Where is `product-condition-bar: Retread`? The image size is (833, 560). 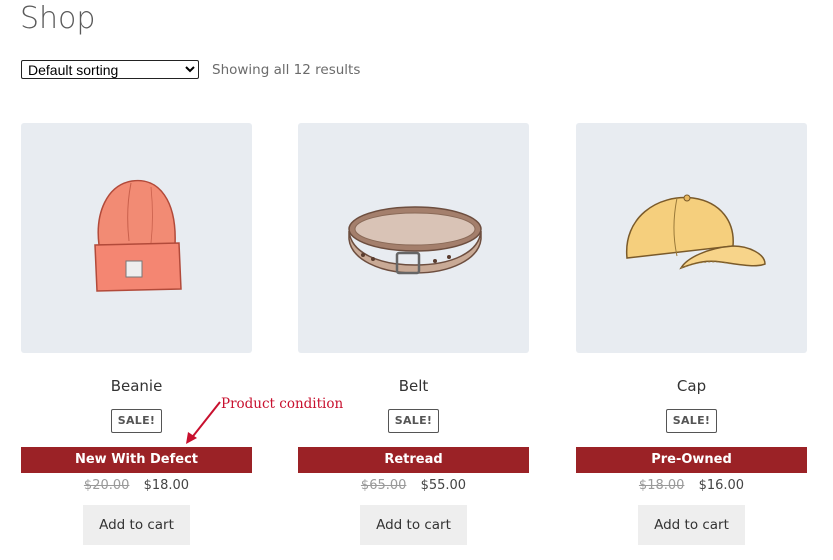
product-condition-bar: Retread is located at coordinates (413, 460).